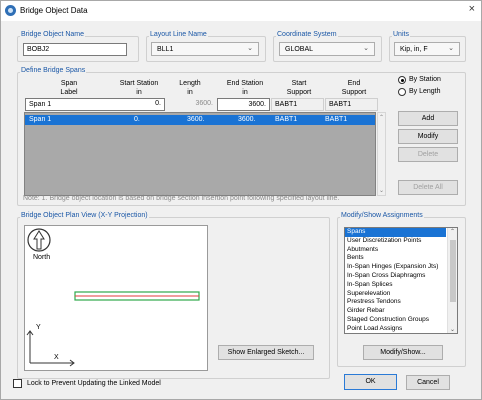  Describe the element at coordinates (401, 311) in the screenshot. I see `list-item: Girder Rebar` at that location.